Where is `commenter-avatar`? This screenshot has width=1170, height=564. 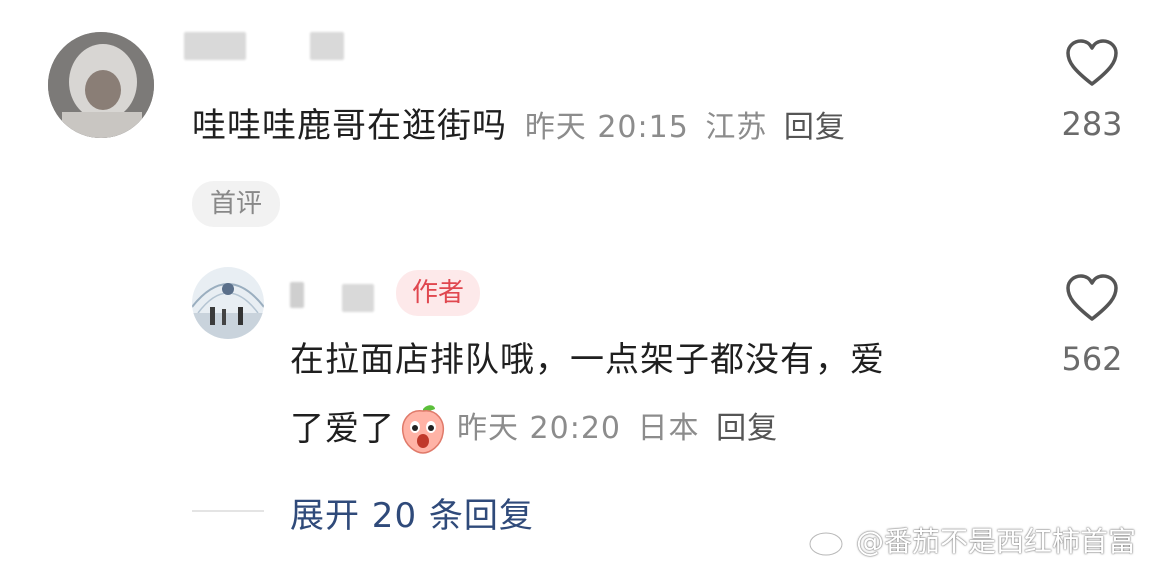
commenter-avatar is located at coordinates (101, 85).